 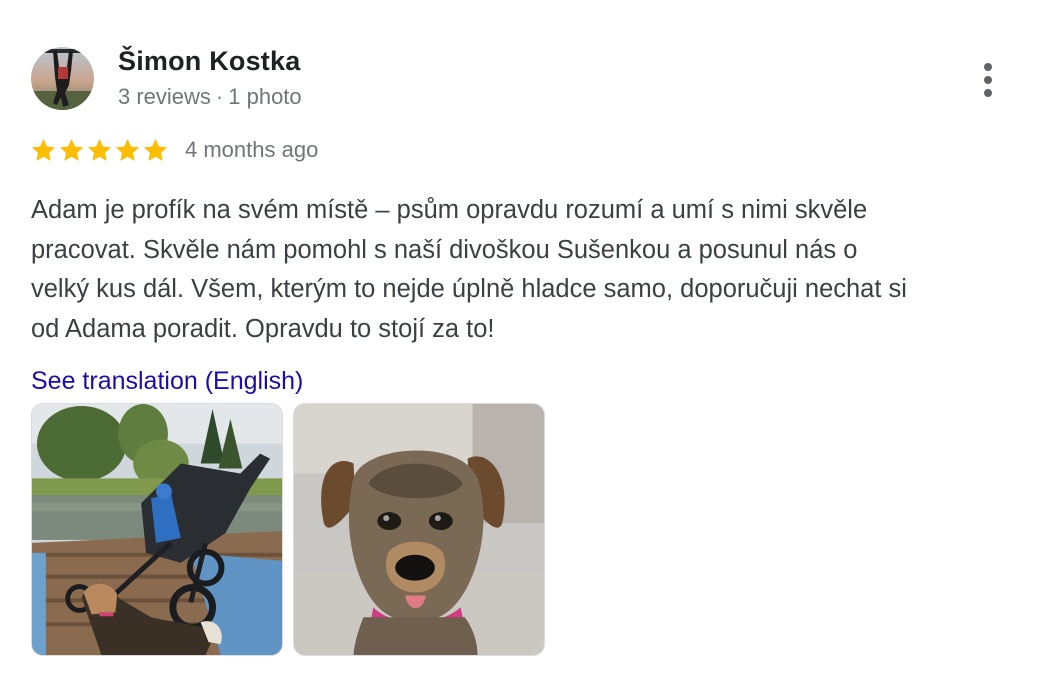 I want to click on rating-row: 4 months ago, so click(x=174, y=150).